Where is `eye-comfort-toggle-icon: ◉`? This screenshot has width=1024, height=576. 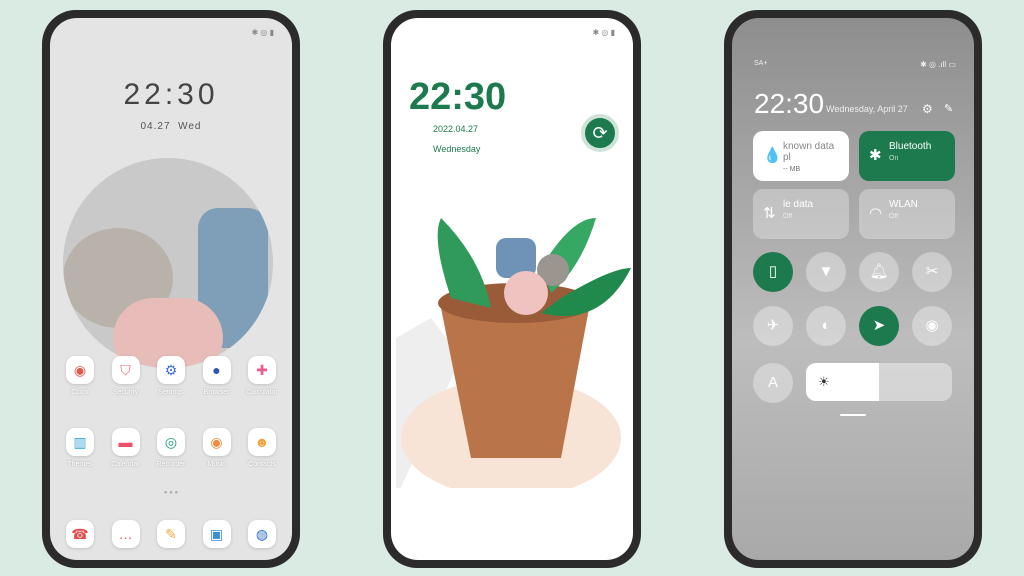
eye-comfort-toggle-icon: ◉ is located at coordinates (932, 326).